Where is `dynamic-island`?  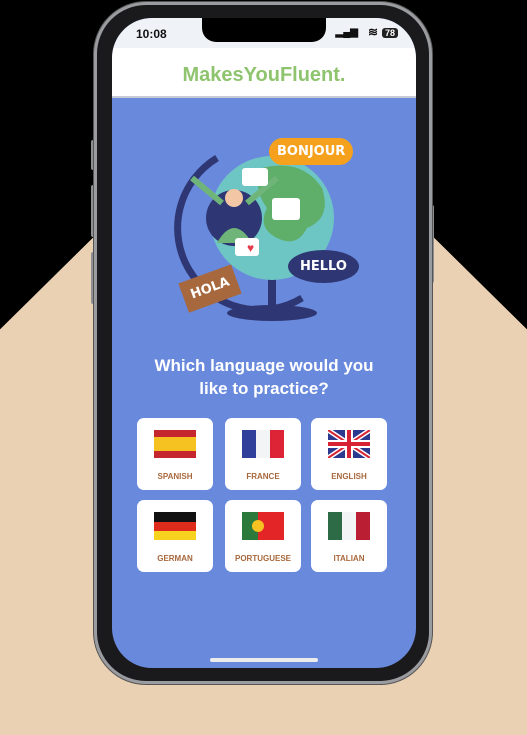 dynamic-island is located at coordinates (264, 30).